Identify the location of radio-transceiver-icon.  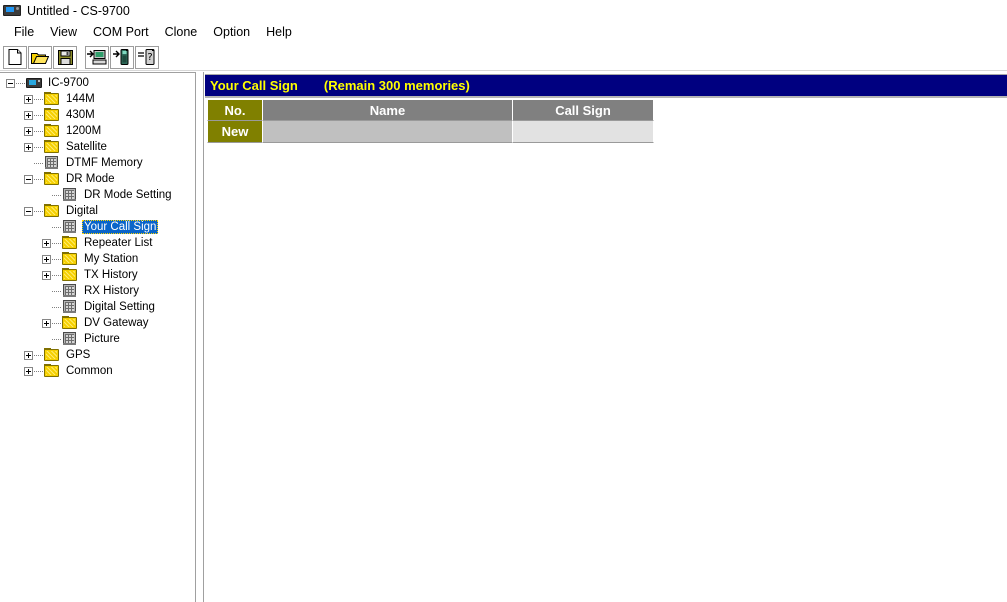
(12, 10).